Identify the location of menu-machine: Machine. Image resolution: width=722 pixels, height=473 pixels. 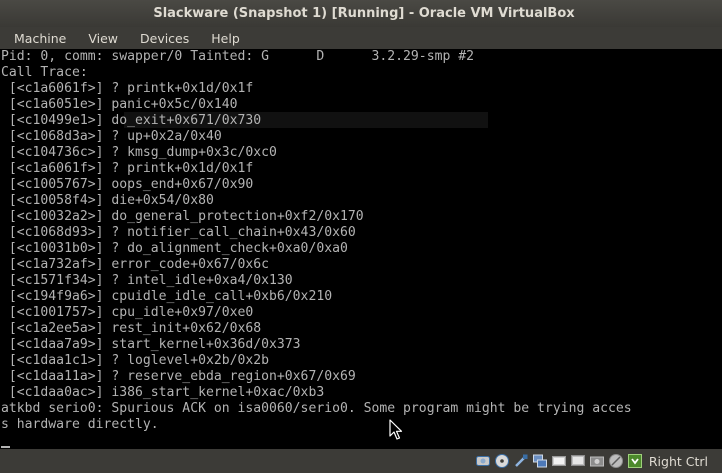
(37, 38).